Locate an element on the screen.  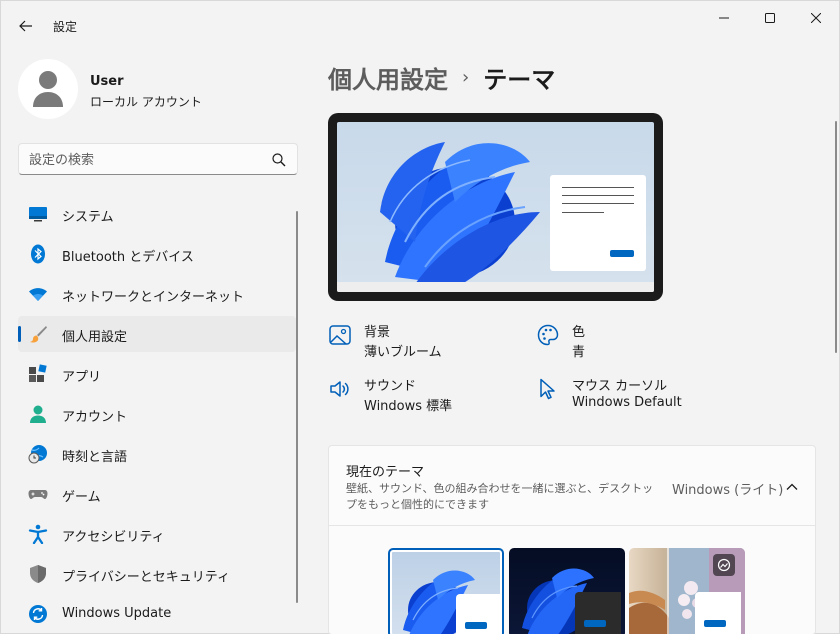
brush-icon is located at coordinates (38, 334).